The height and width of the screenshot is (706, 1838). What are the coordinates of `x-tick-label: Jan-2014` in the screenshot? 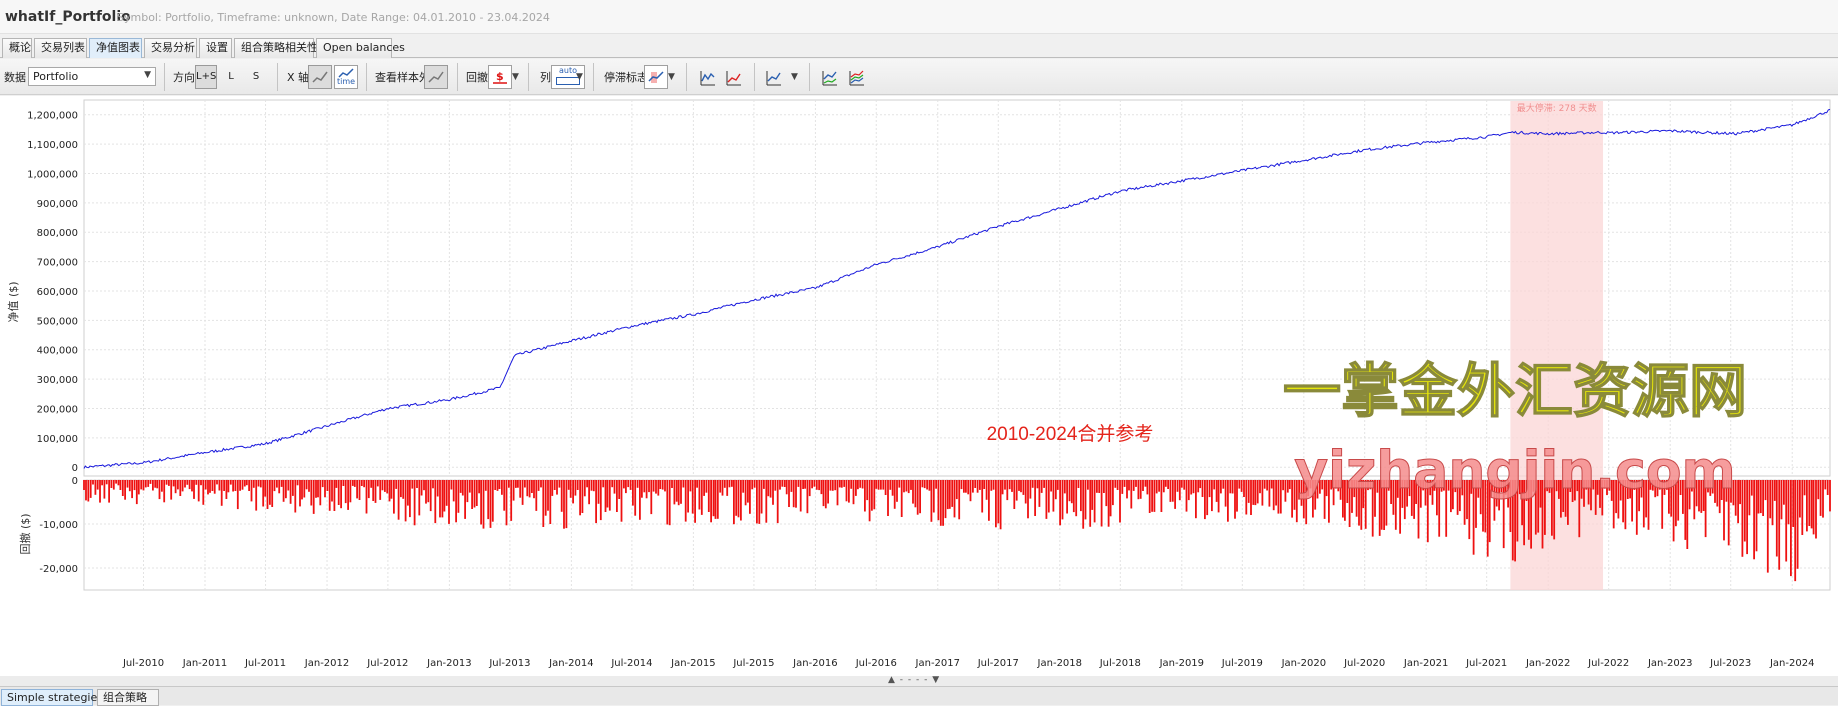 It's located at (570, 663).